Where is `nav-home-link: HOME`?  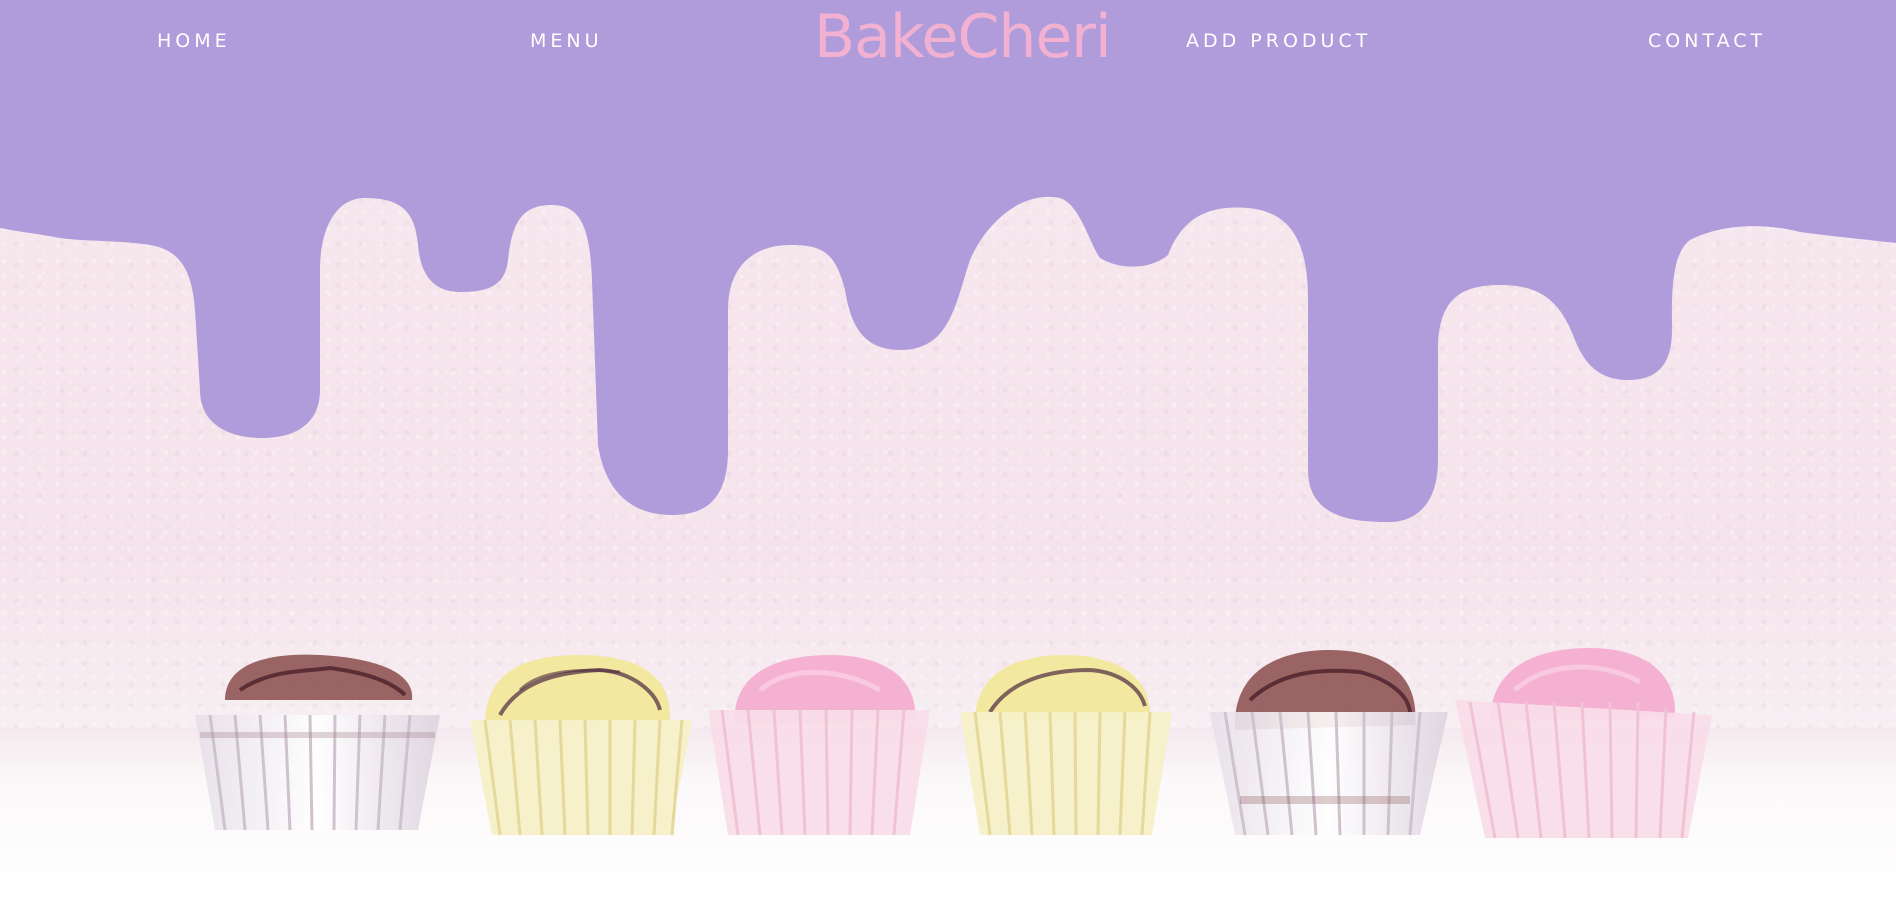
nav-home-link: HOME is located at coordinates (194, 41).